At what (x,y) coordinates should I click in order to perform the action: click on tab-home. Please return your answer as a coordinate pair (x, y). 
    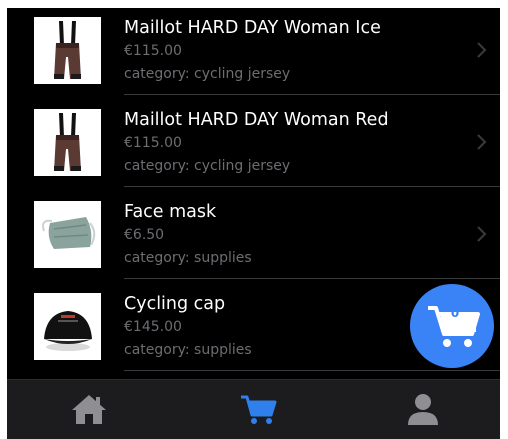
    Looking at the image, I should click on (89, 409).